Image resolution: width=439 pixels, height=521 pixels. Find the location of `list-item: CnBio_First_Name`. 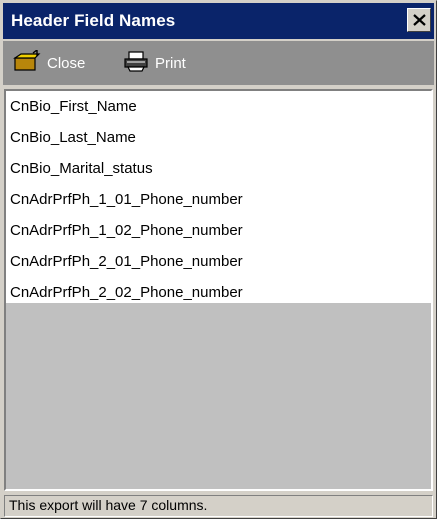

list-item: CnBio_First_Name is located at coordinates (218, 106).